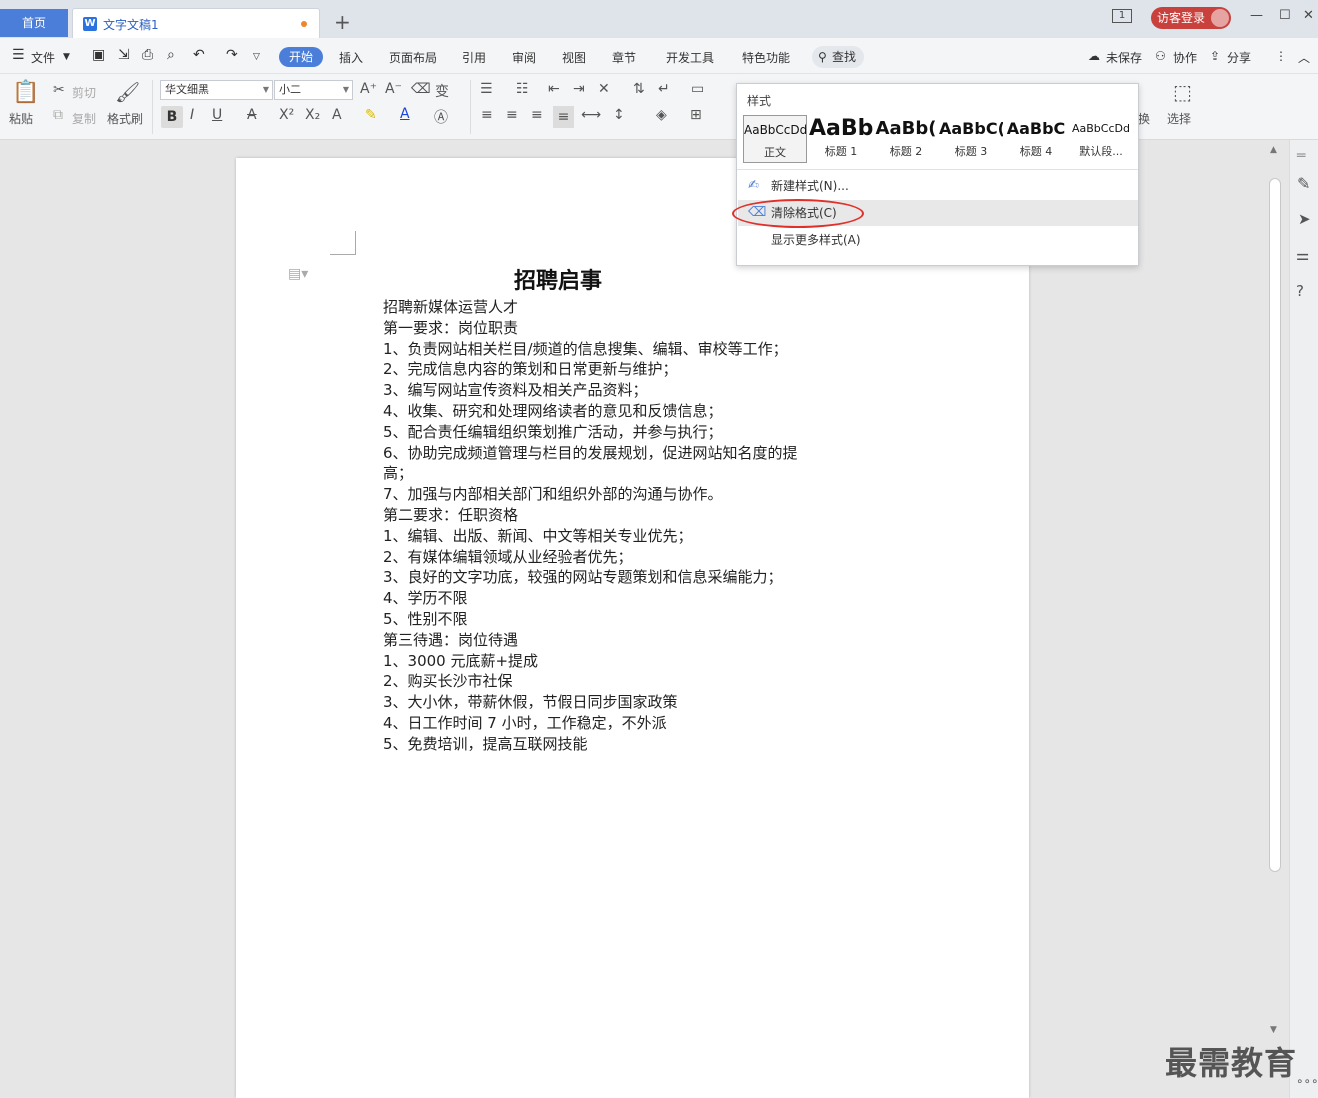 This screenshot has width=1318, height=1098. Describe the element at coordinates (371, 115) in the screenshot. I see `highlight-icon: ✎` at that location.